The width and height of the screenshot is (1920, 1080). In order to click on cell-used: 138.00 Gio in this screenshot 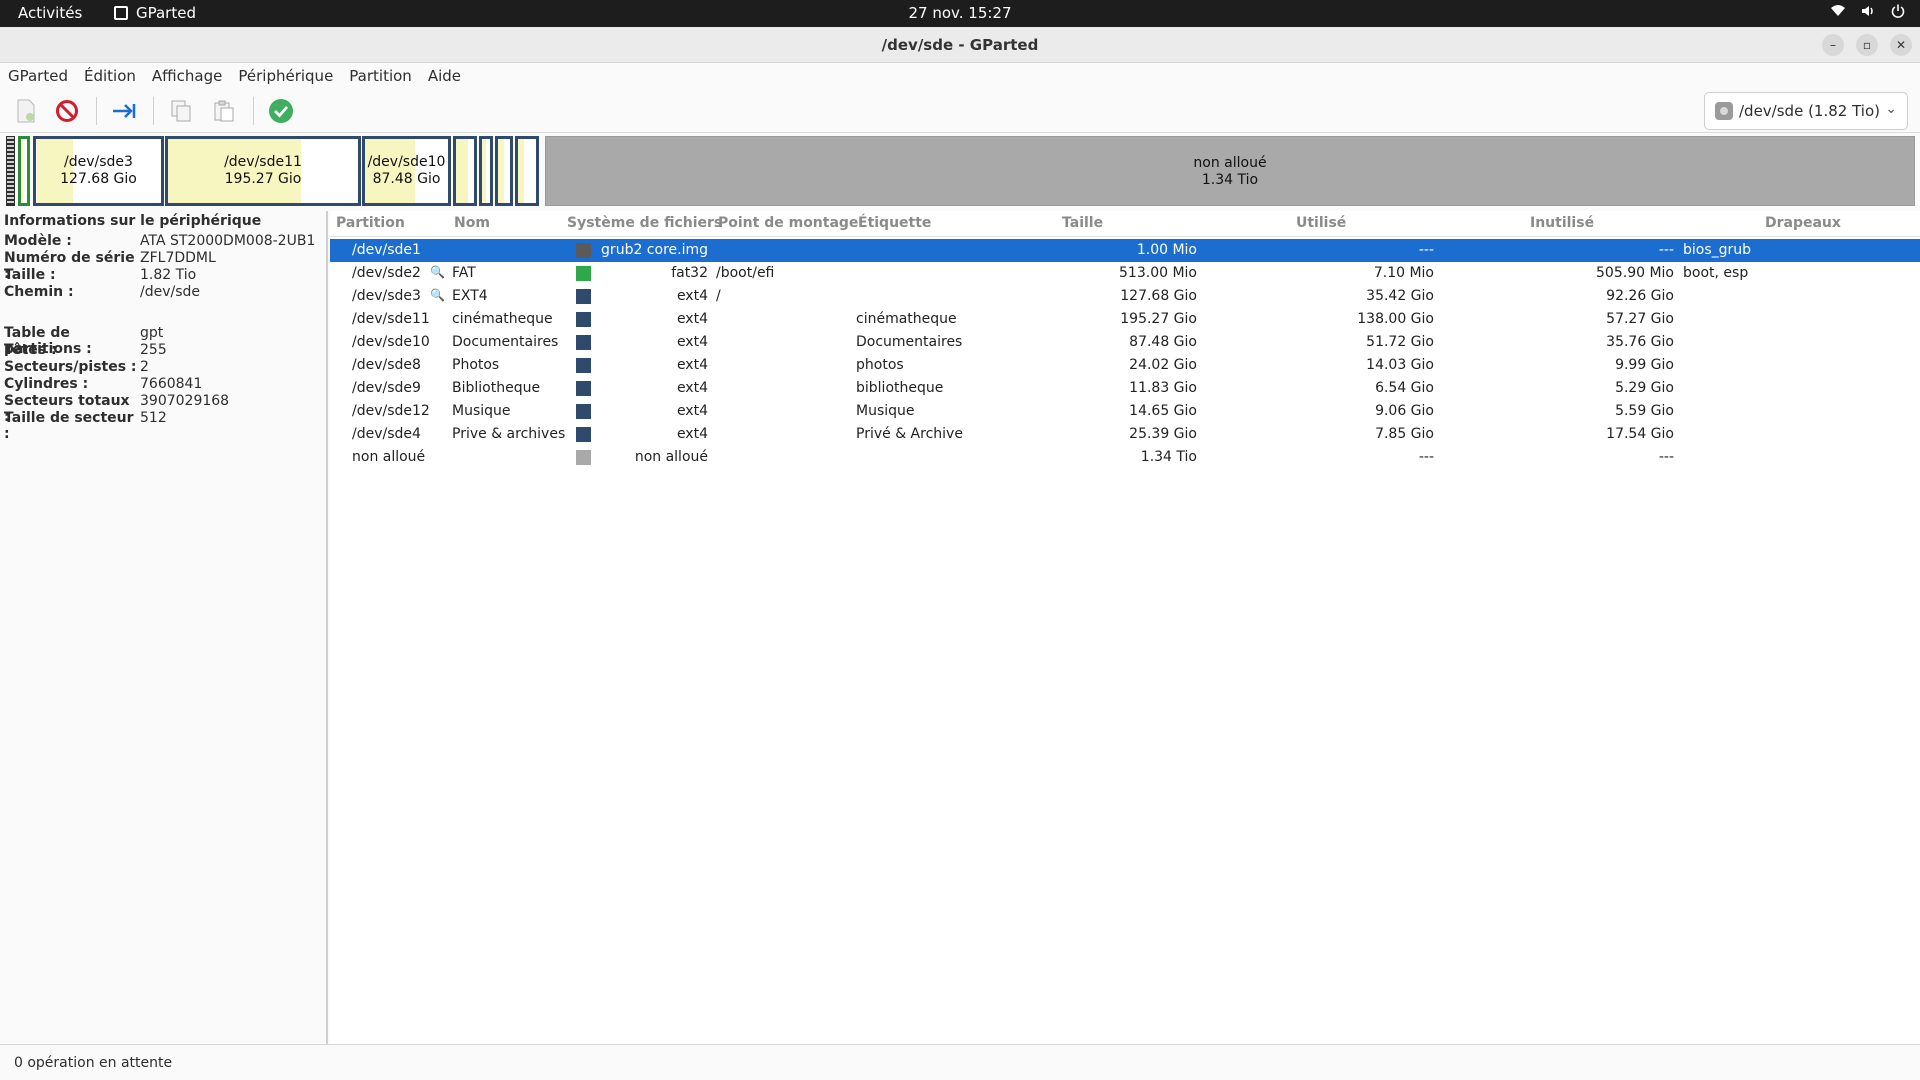, I will do `click(1395, 319)`.